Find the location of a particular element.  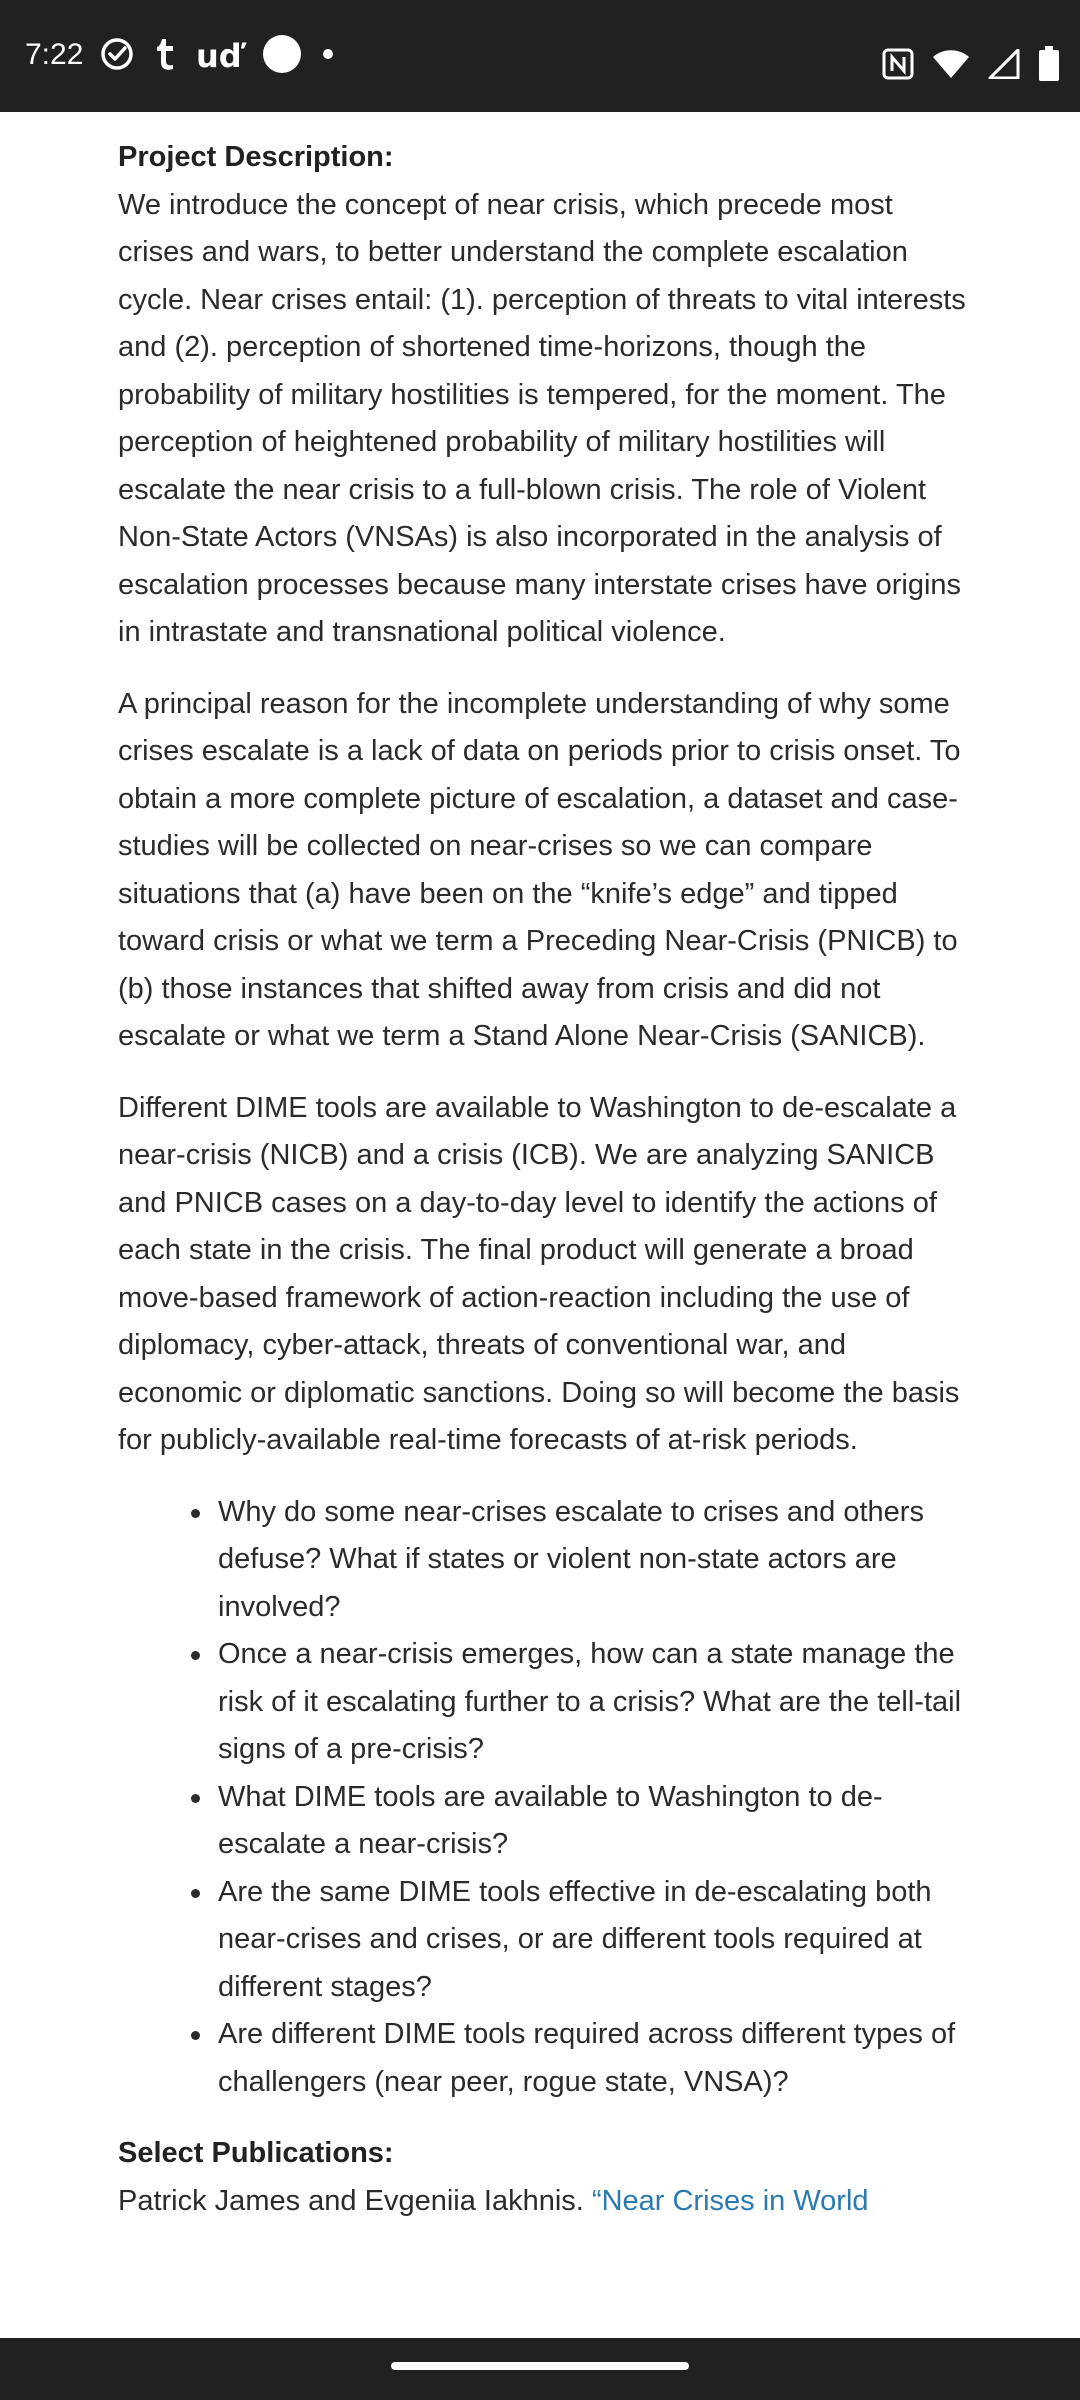

navigation-bar is located at coordinates (540, 2369).